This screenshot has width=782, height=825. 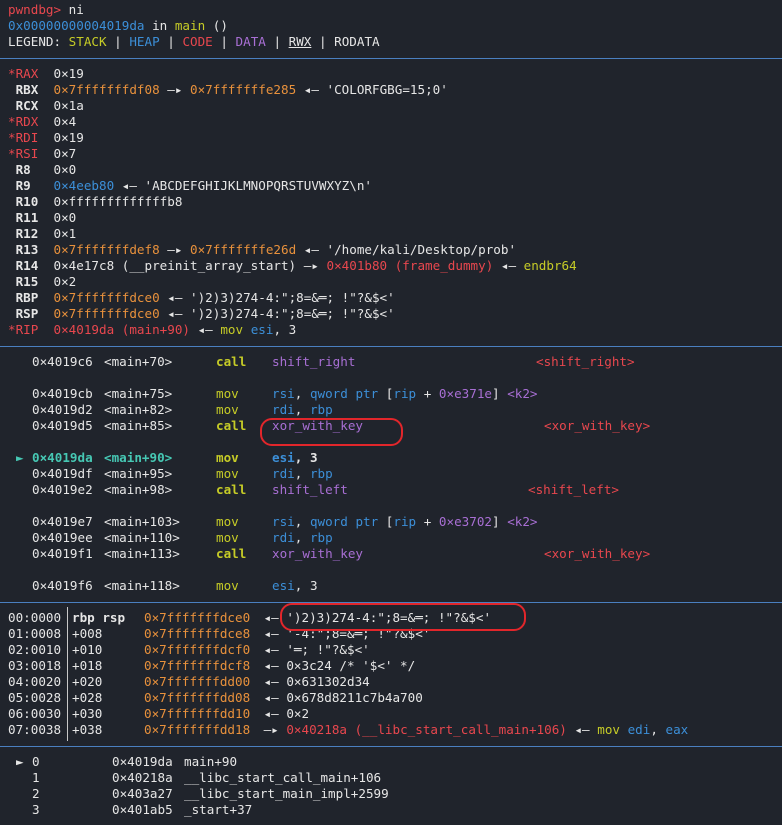 What do you see at coordinates (35, 649) in the screenshot?
I see `stack-index: 02:0010` at bounding box center [35, 649].